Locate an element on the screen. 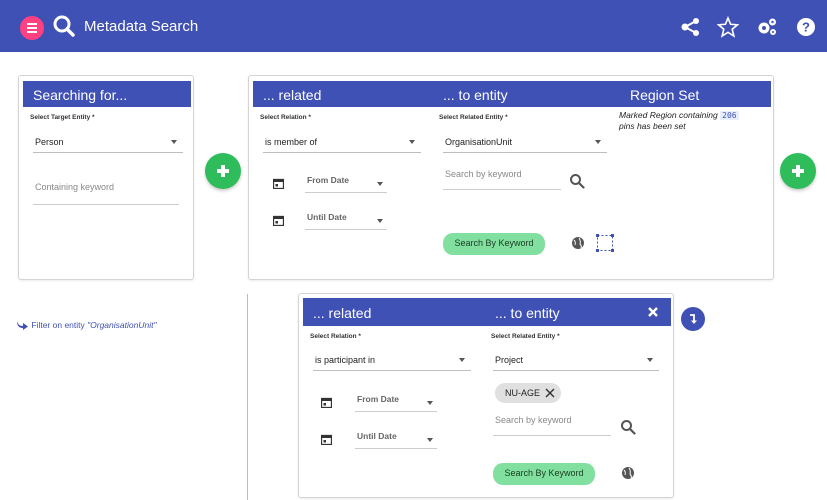 Image resolution: width=827 pixels, height=500 pixels. related-entity-select: Project is located at coordinates (576, 361).